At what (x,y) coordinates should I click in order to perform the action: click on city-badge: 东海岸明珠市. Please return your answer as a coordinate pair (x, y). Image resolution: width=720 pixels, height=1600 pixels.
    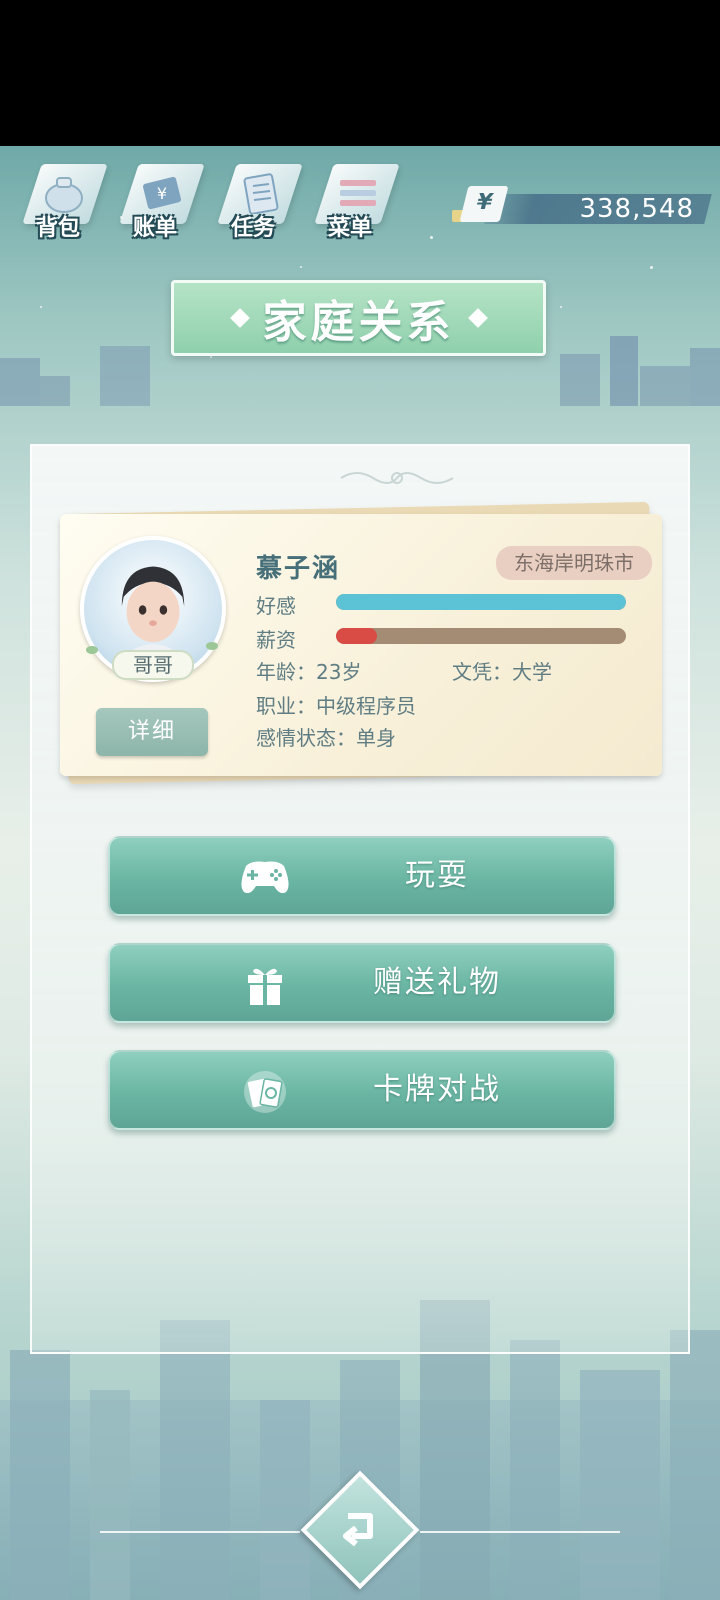
    Looking at the image, I should click on (574, 563).